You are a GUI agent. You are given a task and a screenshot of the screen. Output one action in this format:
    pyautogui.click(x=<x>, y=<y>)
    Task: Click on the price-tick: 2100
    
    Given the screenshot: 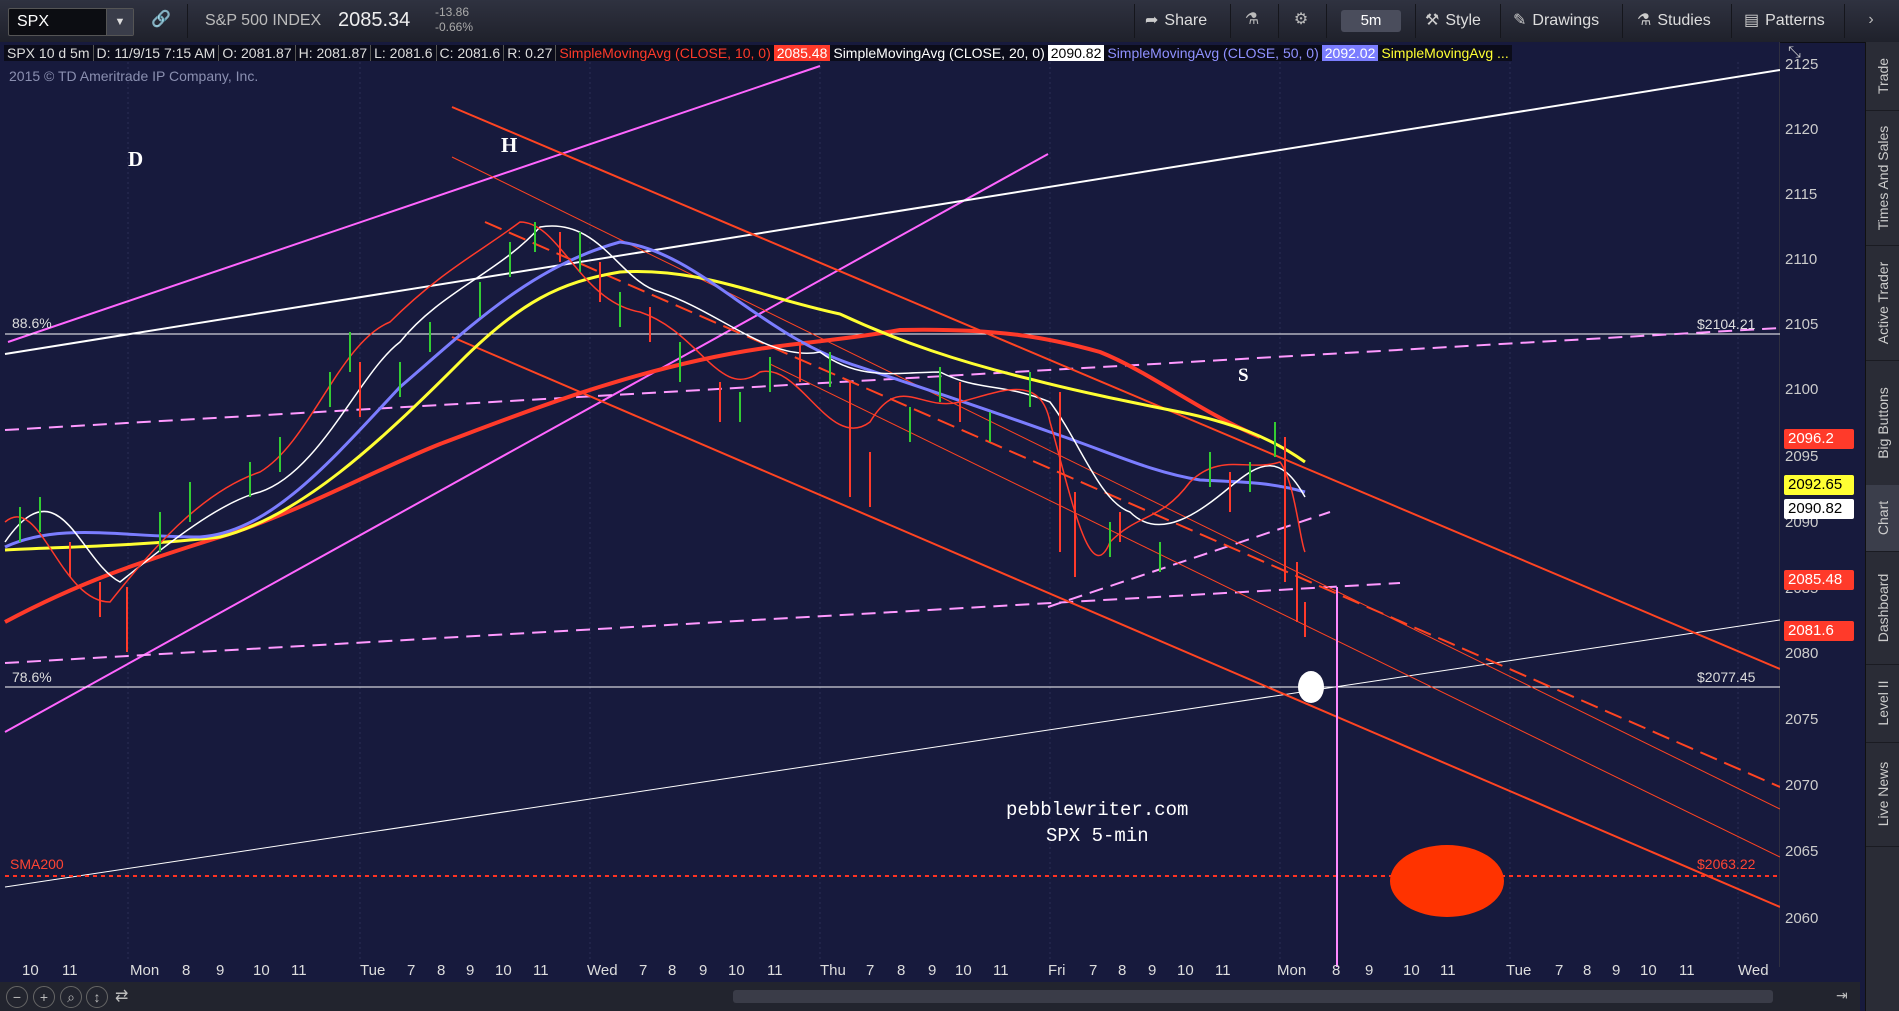 What is the action you would take?
    pyautogui.click(x=1802, y=389)
    